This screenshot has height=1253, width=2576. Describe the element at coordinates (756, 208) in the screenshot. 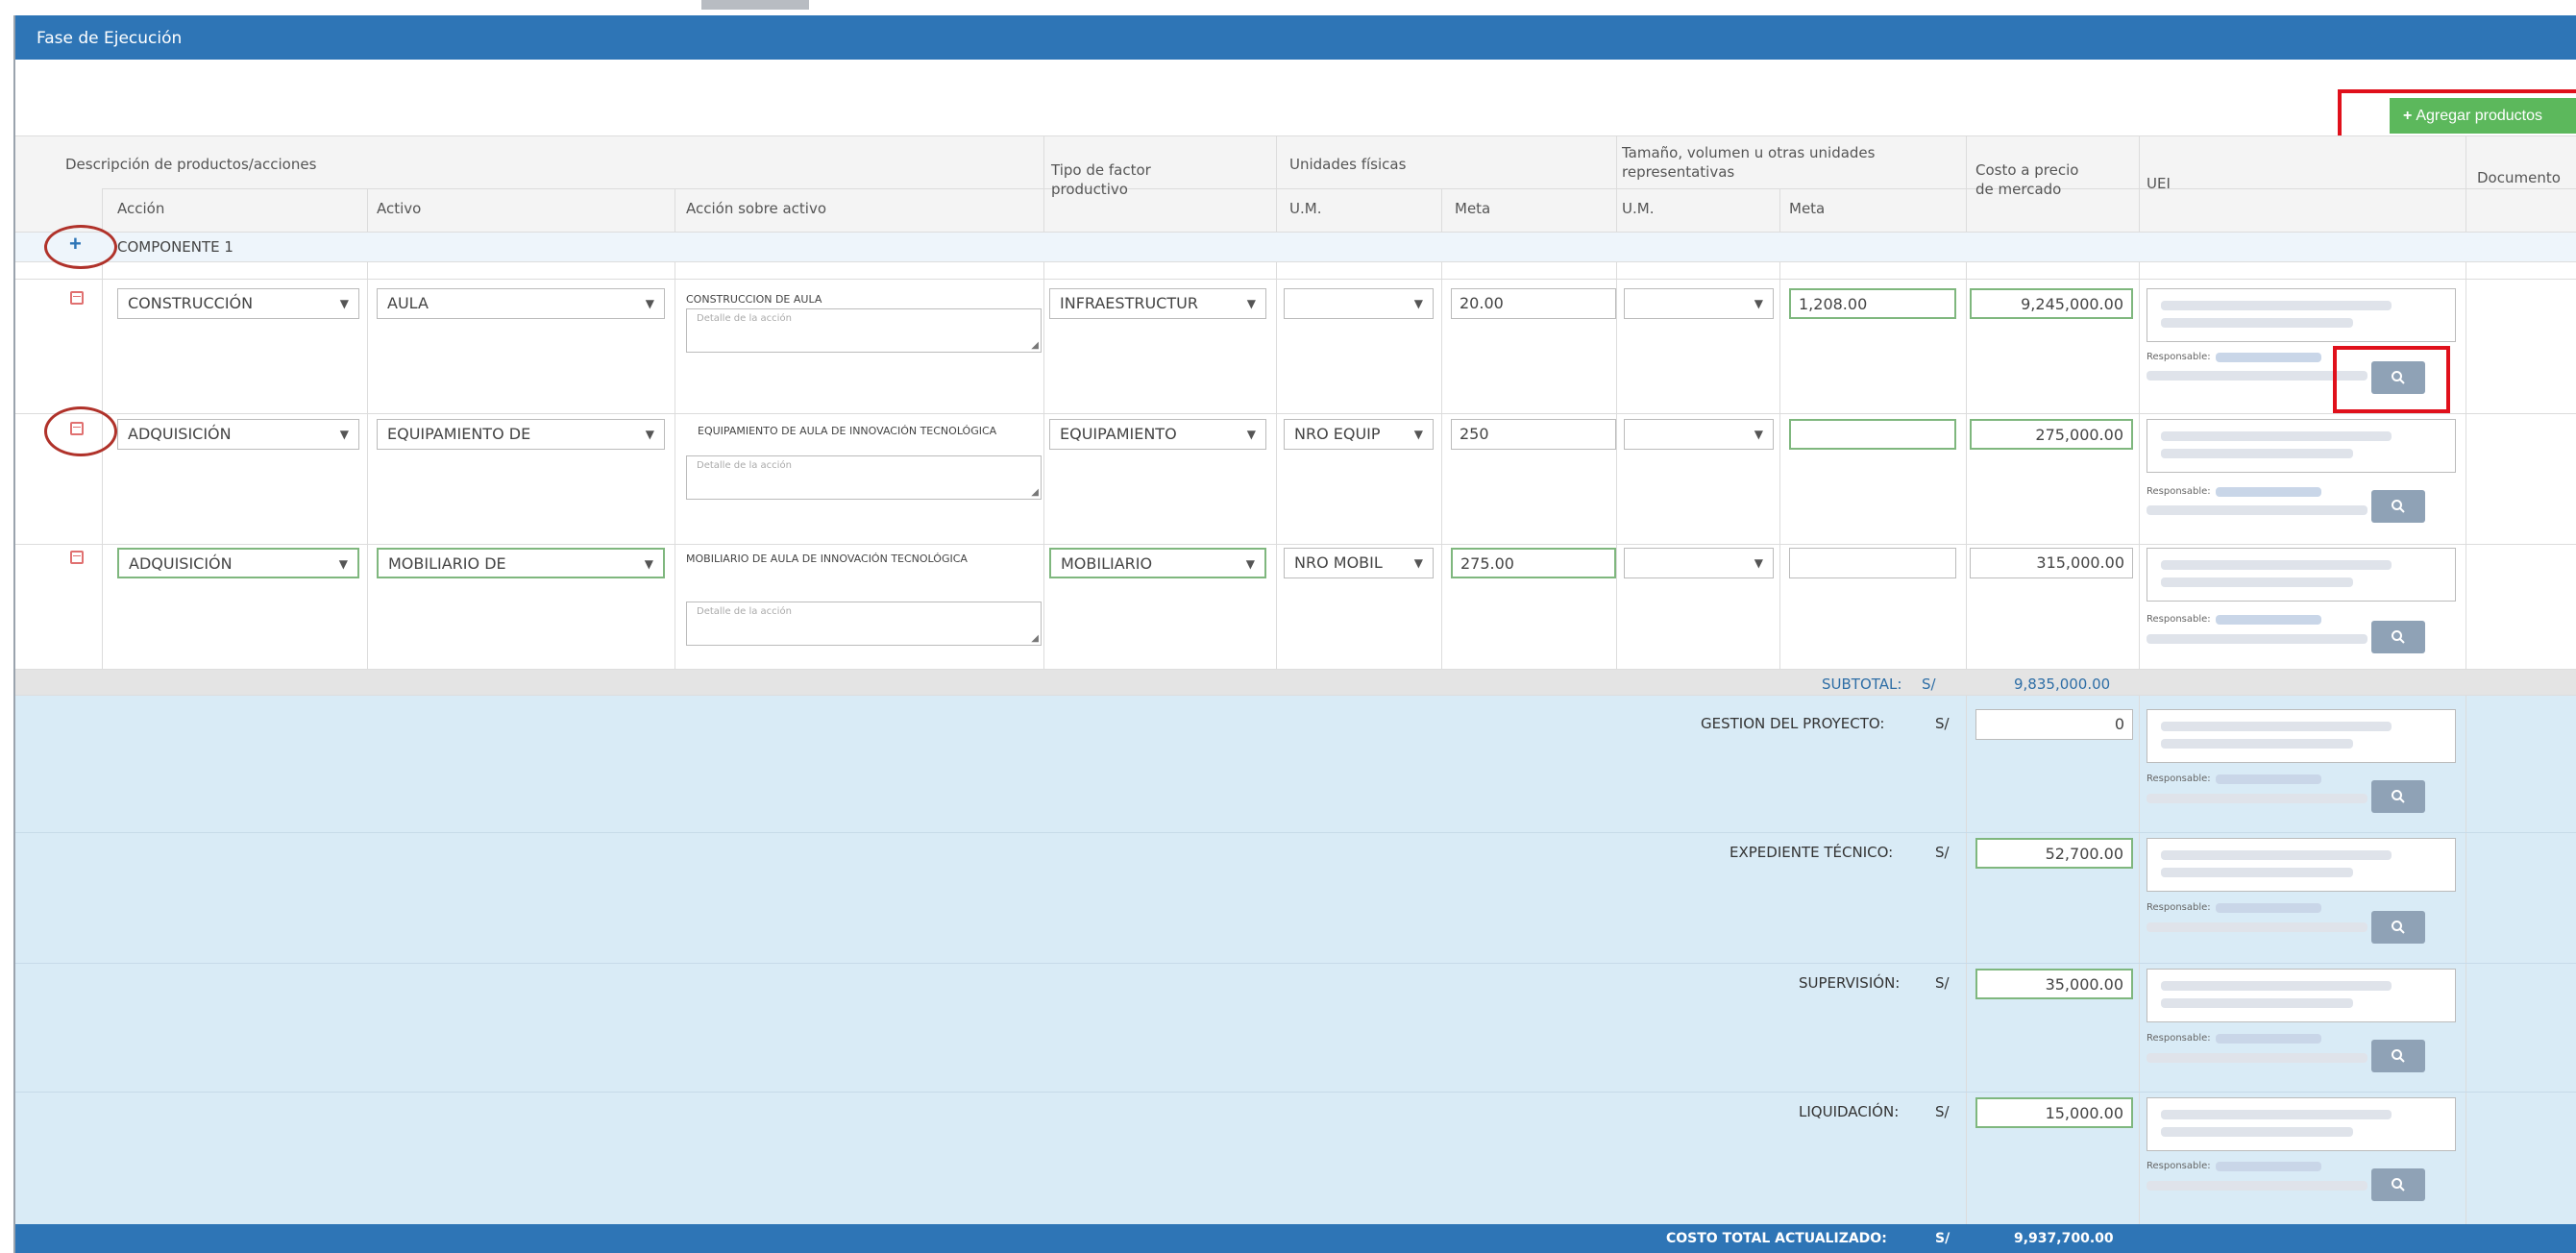

I see `header-accion-sobre-activo: Acción sobre activo` at that location.